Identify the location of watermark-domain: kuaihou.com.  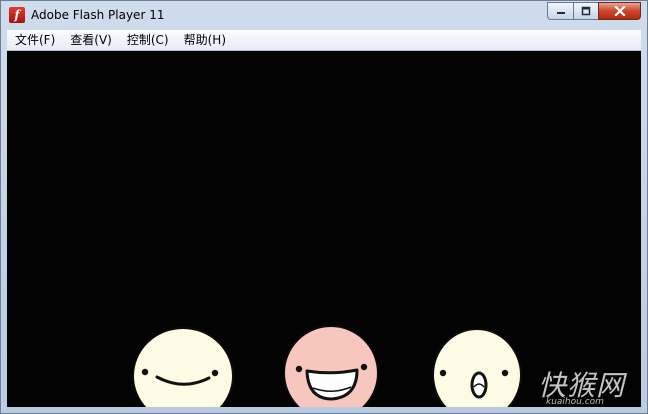
(575, 402).